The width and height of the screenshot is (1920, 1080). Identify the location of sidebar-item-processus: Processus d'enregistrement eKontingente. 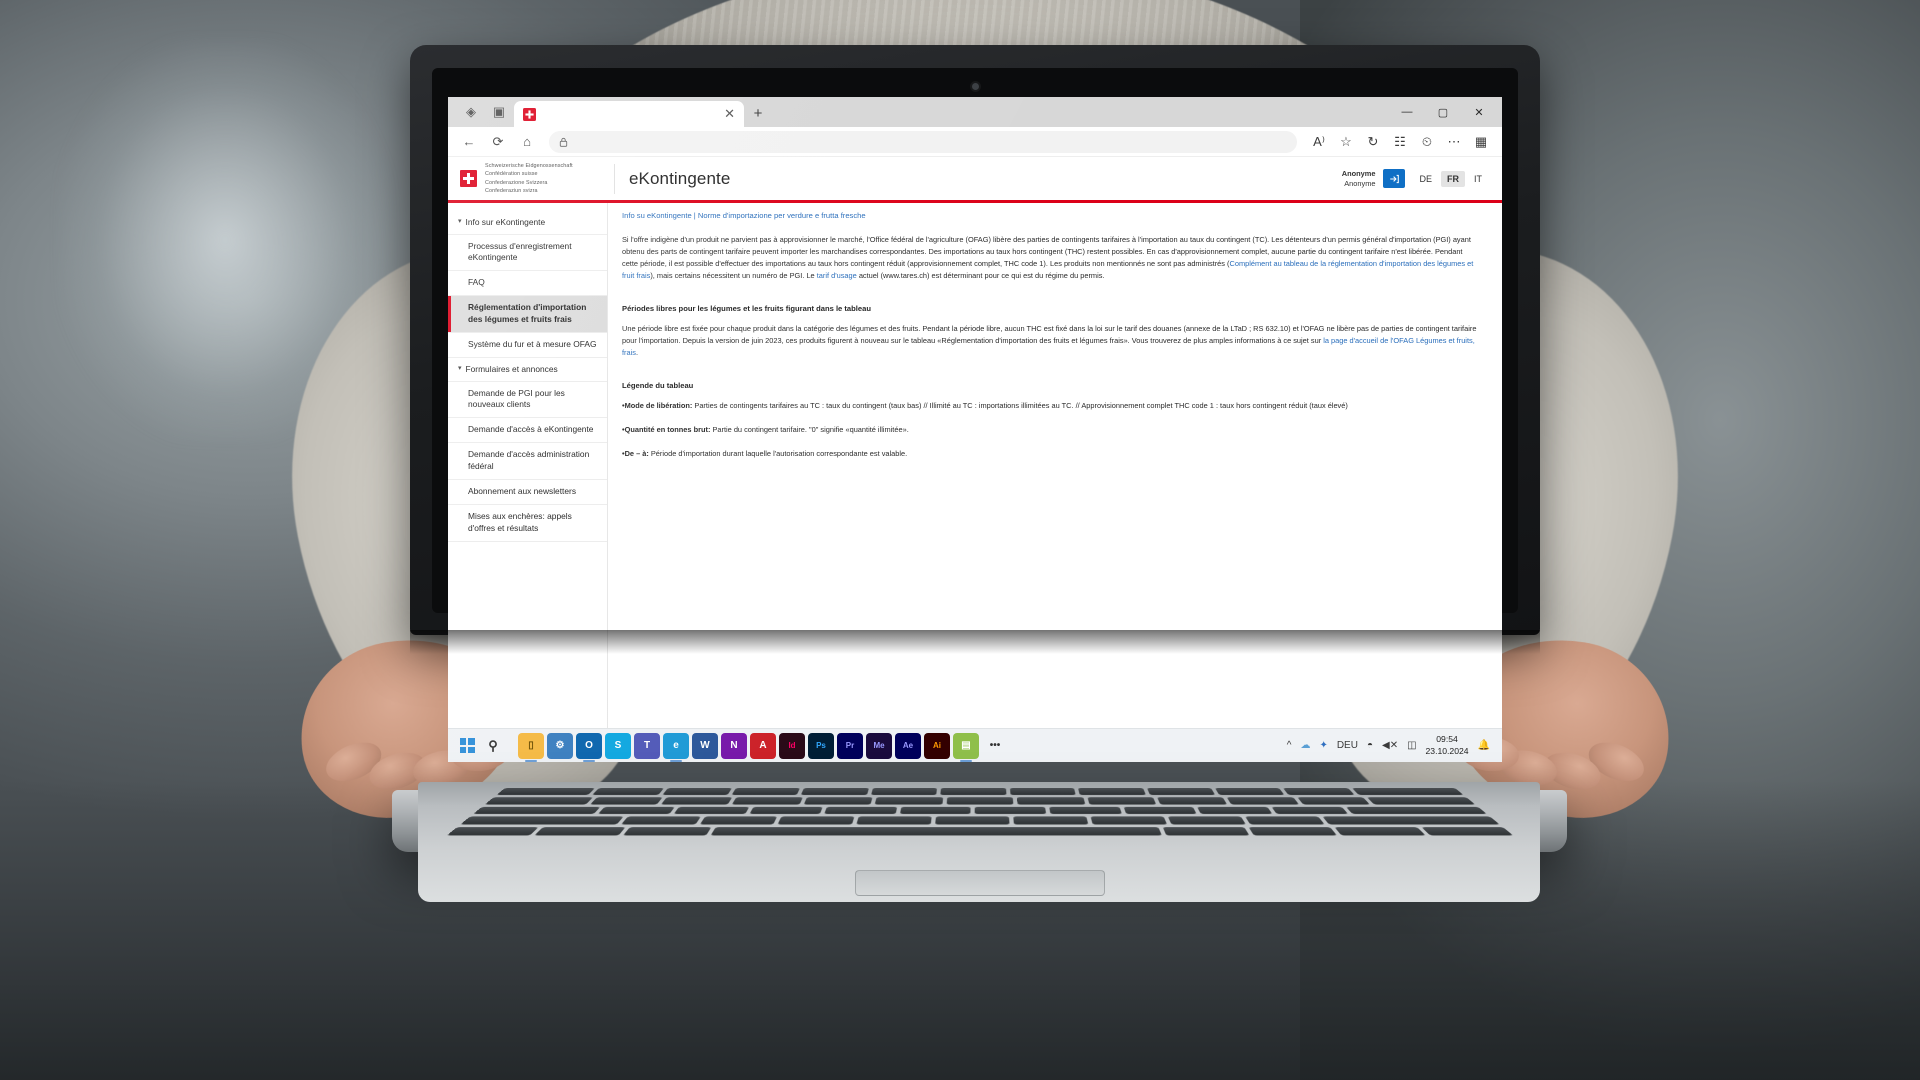
(527, 252).